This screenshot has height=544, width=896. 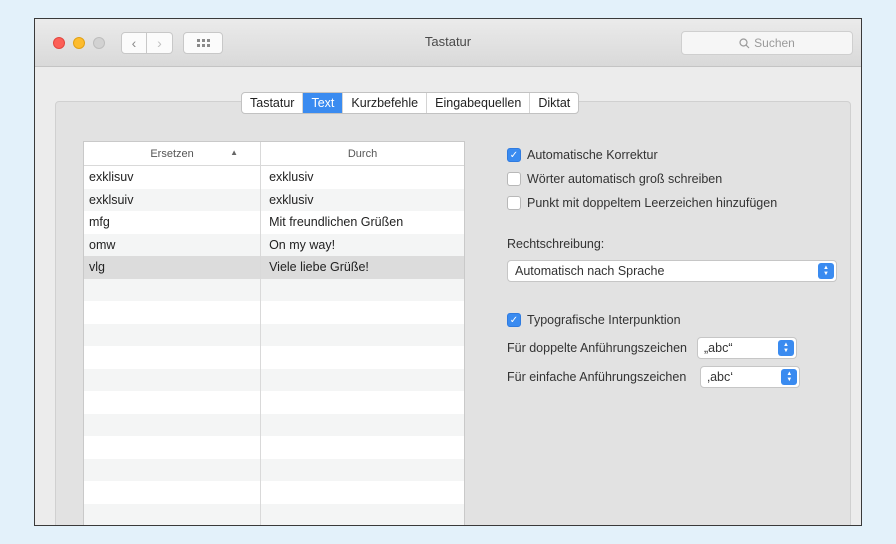 I want to click on replace-cell: omw, so click(x=173, y=244).